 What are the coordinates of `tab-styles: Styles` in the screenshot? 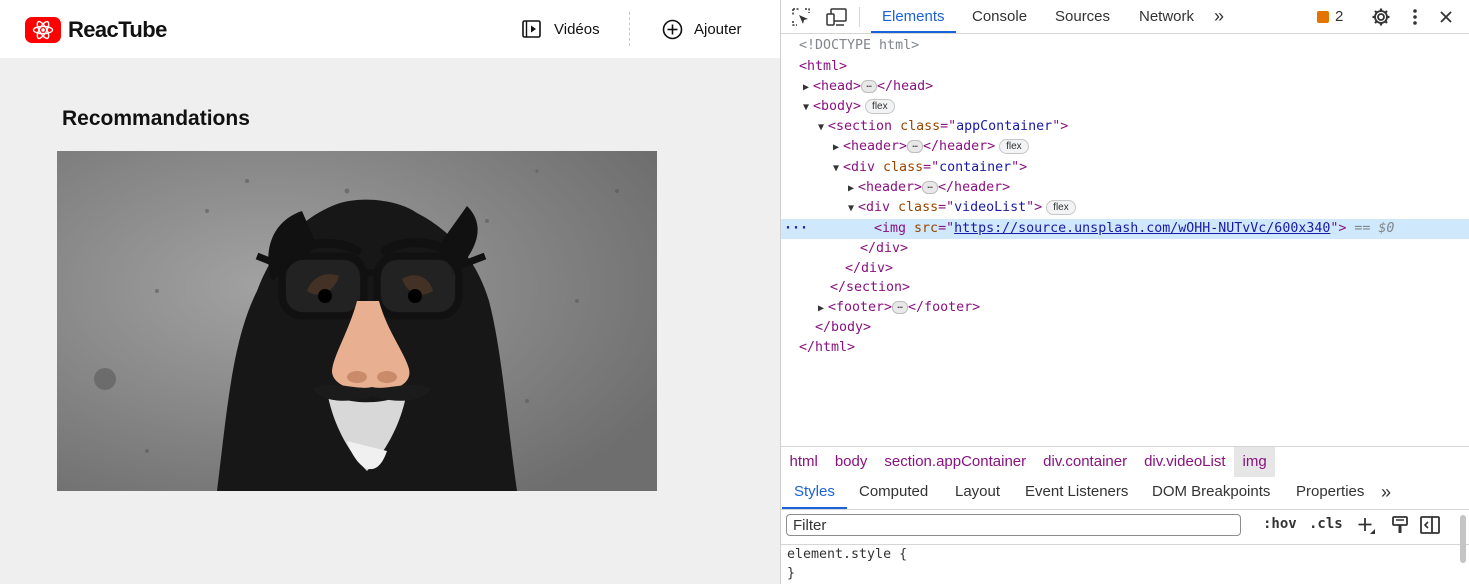 It's located at (814, 493).